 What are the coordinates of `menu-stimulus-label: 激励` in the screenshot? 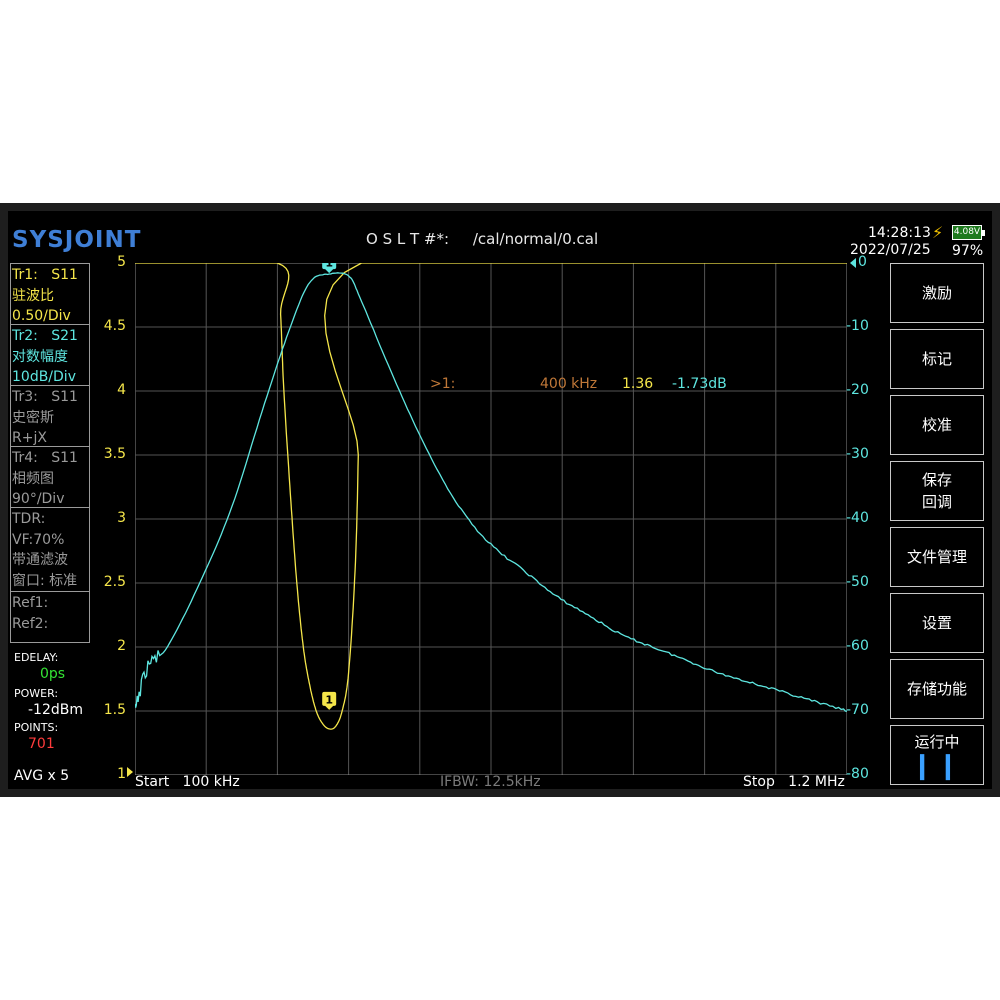 It's located at (936, 293).